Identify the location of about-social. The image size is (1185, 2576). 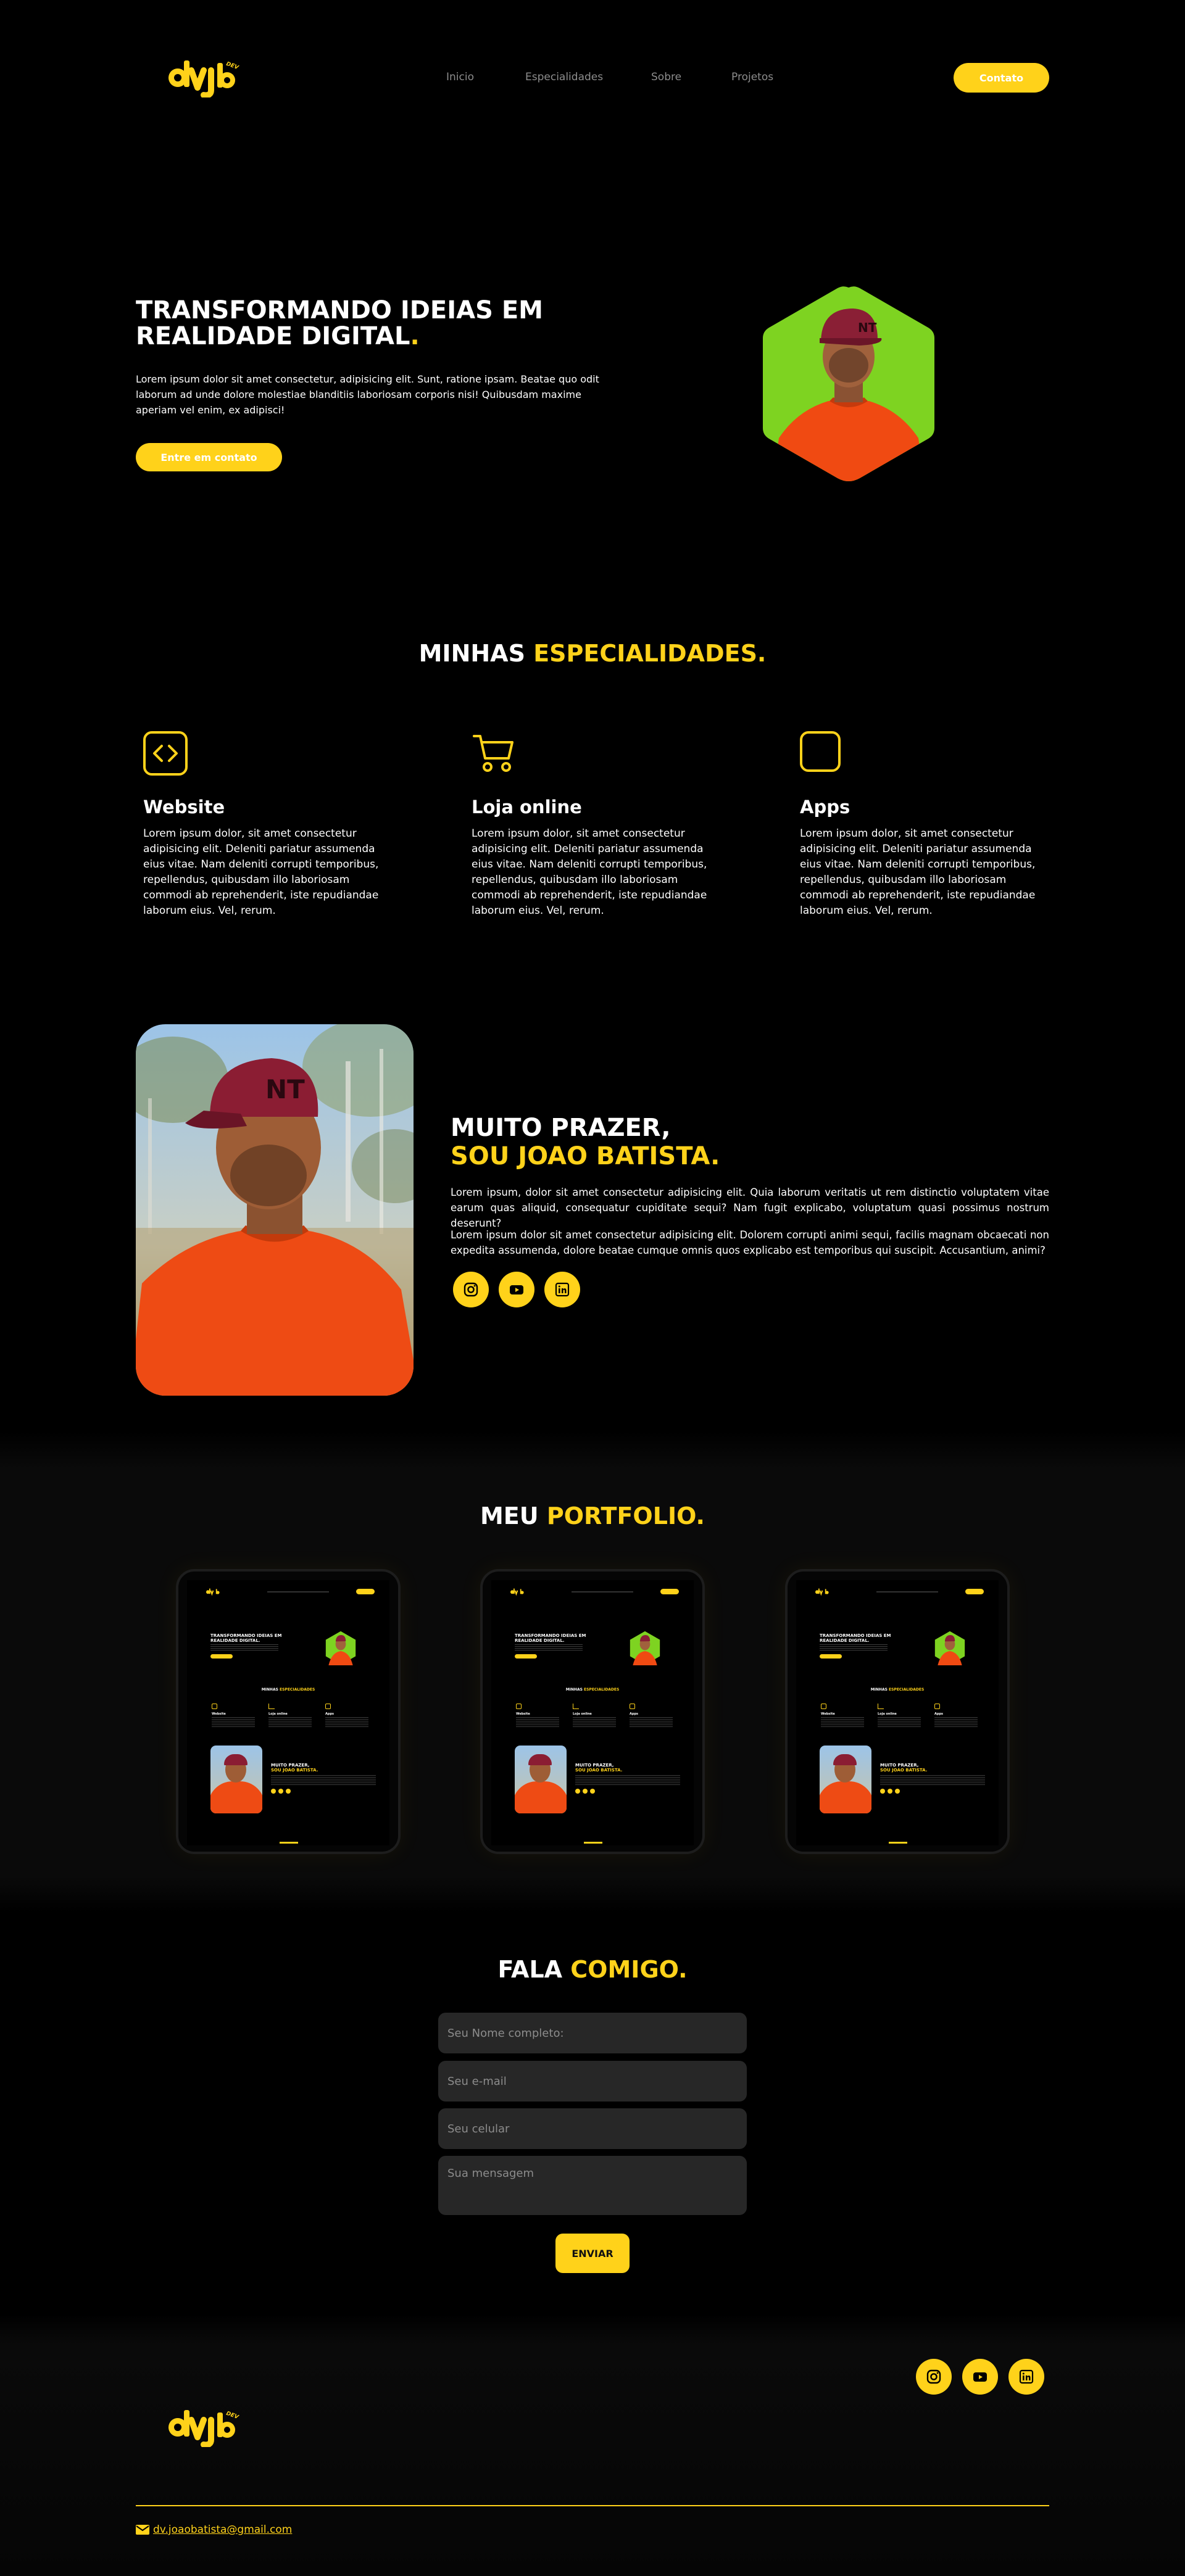
(516, 1289).